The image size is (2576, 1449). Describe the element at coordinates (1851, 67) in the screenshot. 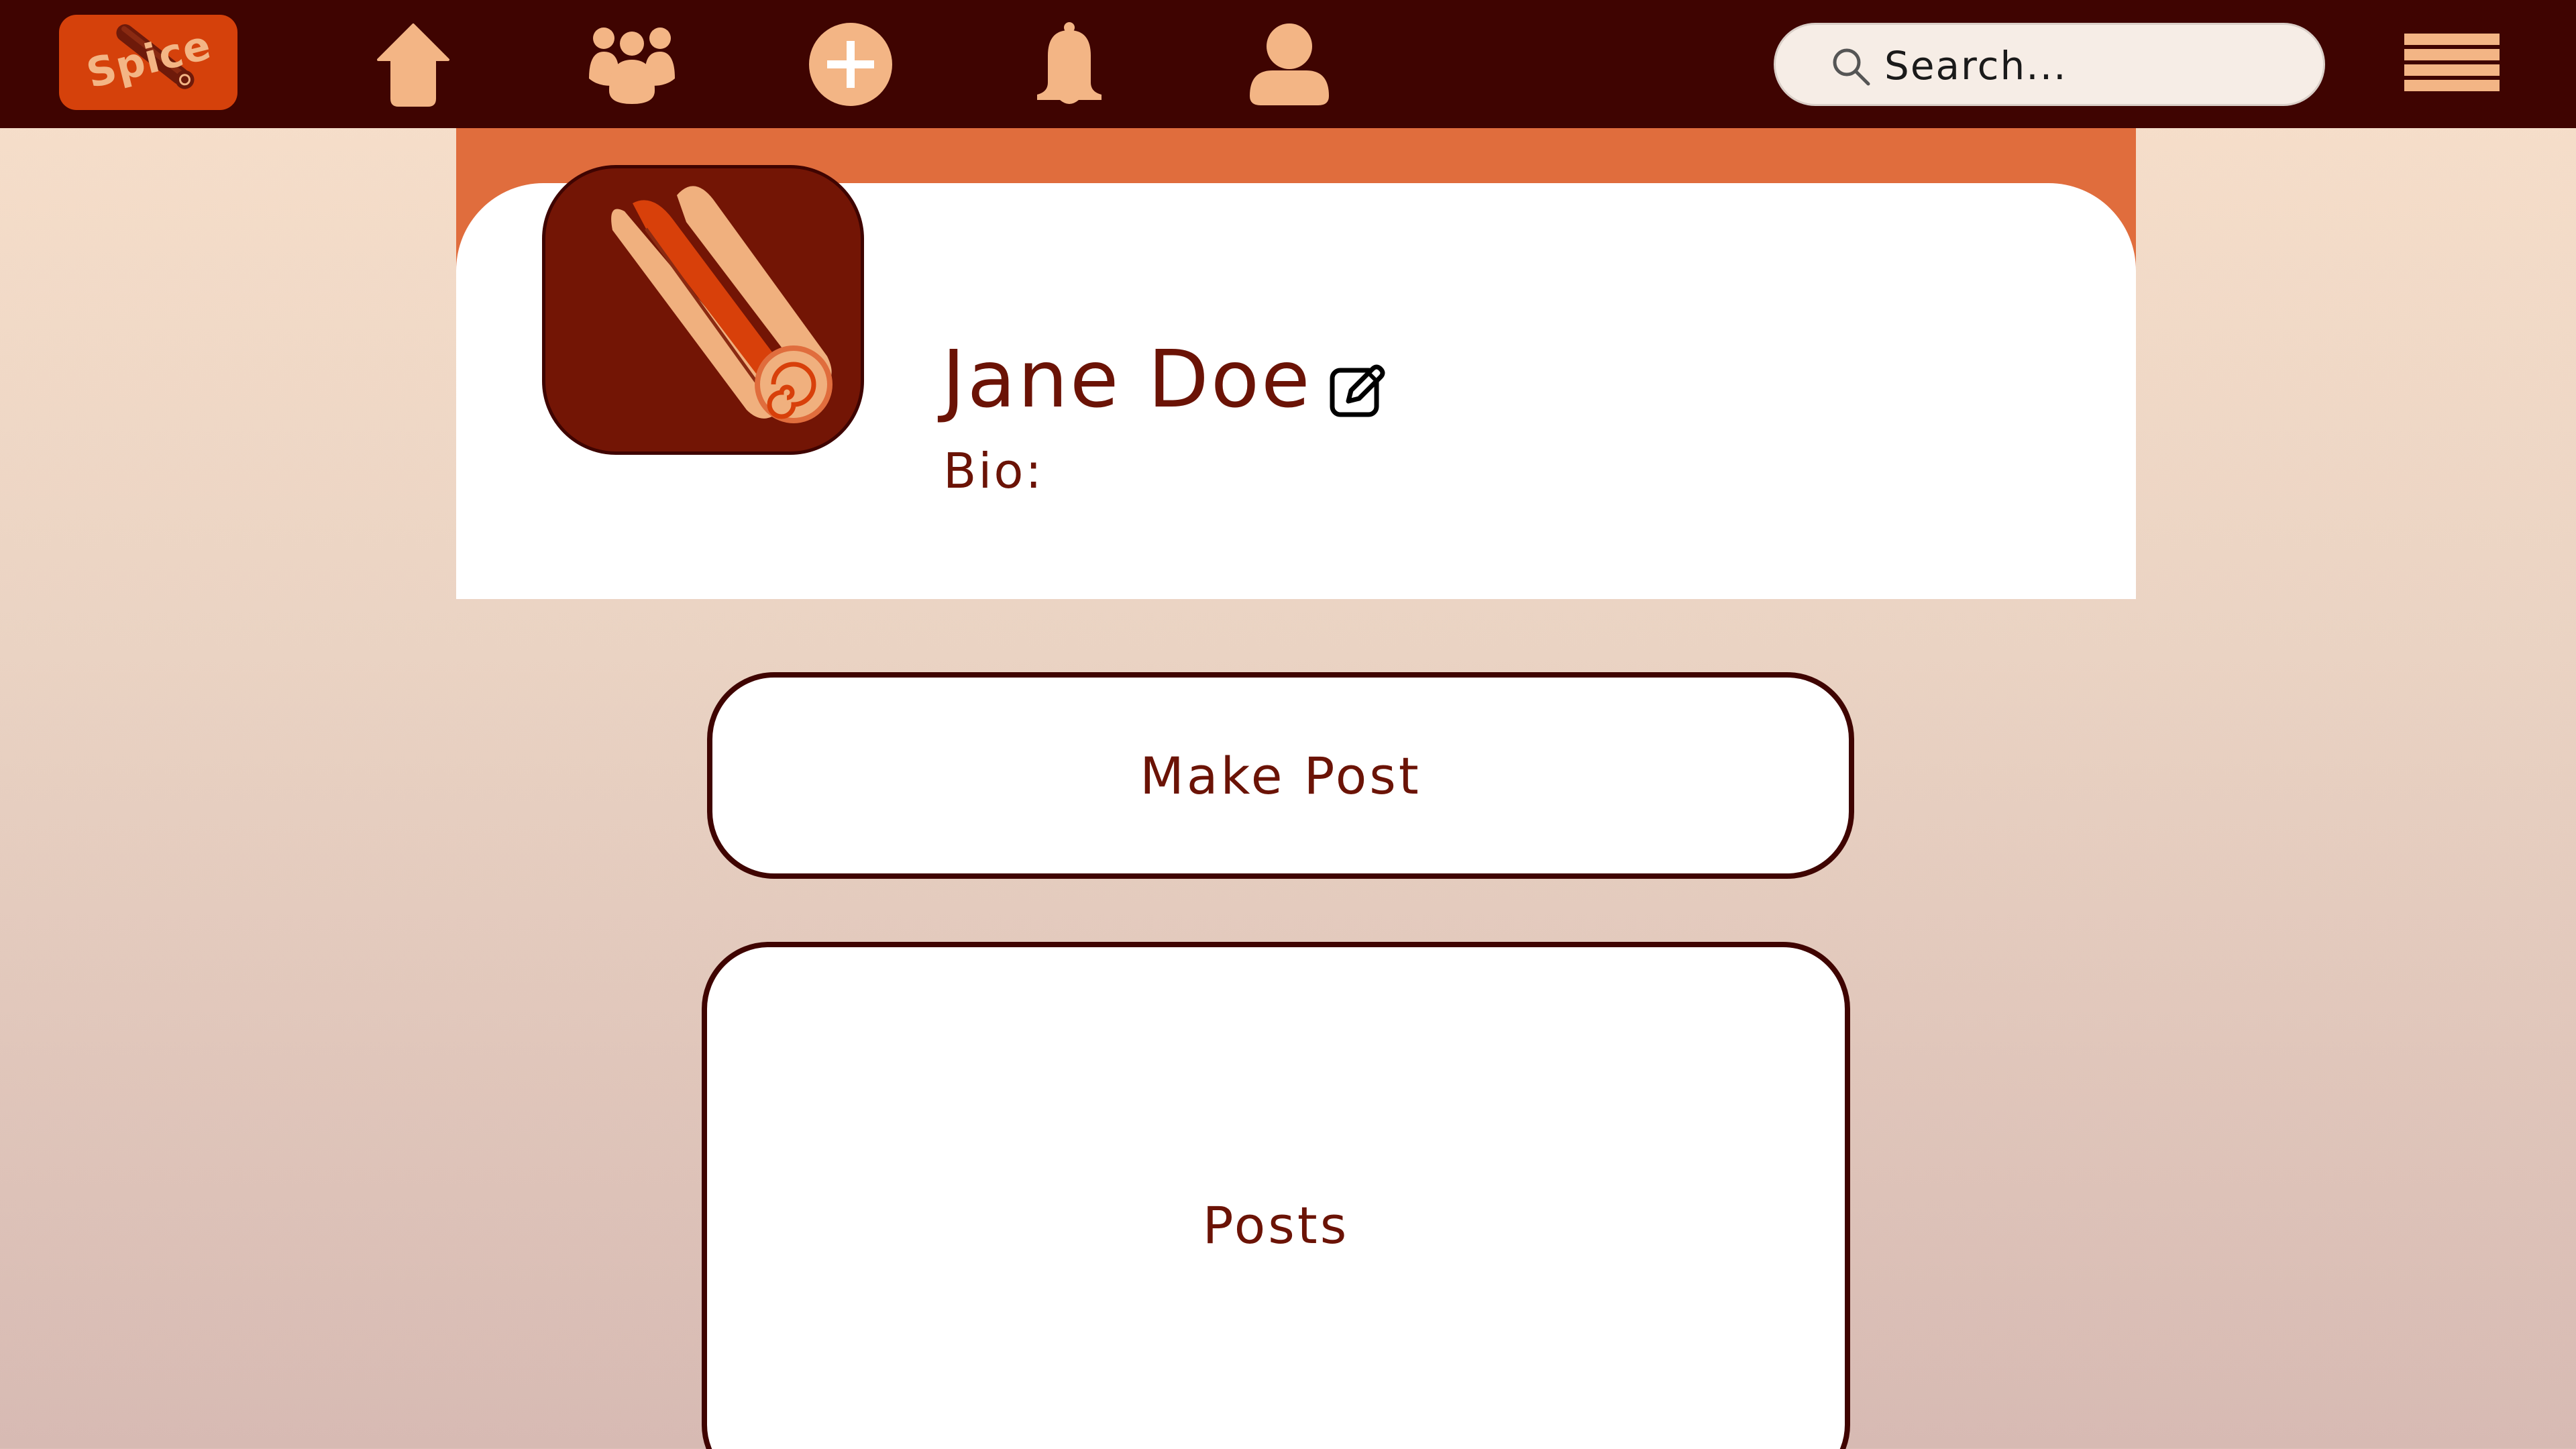

I see `search-icon` at that location.